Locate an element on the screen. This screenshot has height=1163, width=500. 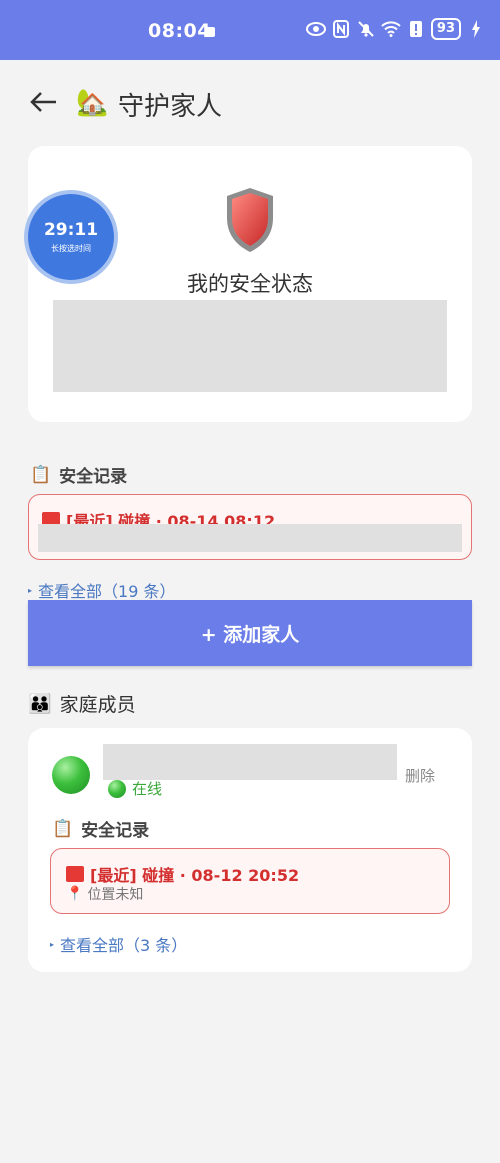
notification-icon is located at coordinates (210, 32).